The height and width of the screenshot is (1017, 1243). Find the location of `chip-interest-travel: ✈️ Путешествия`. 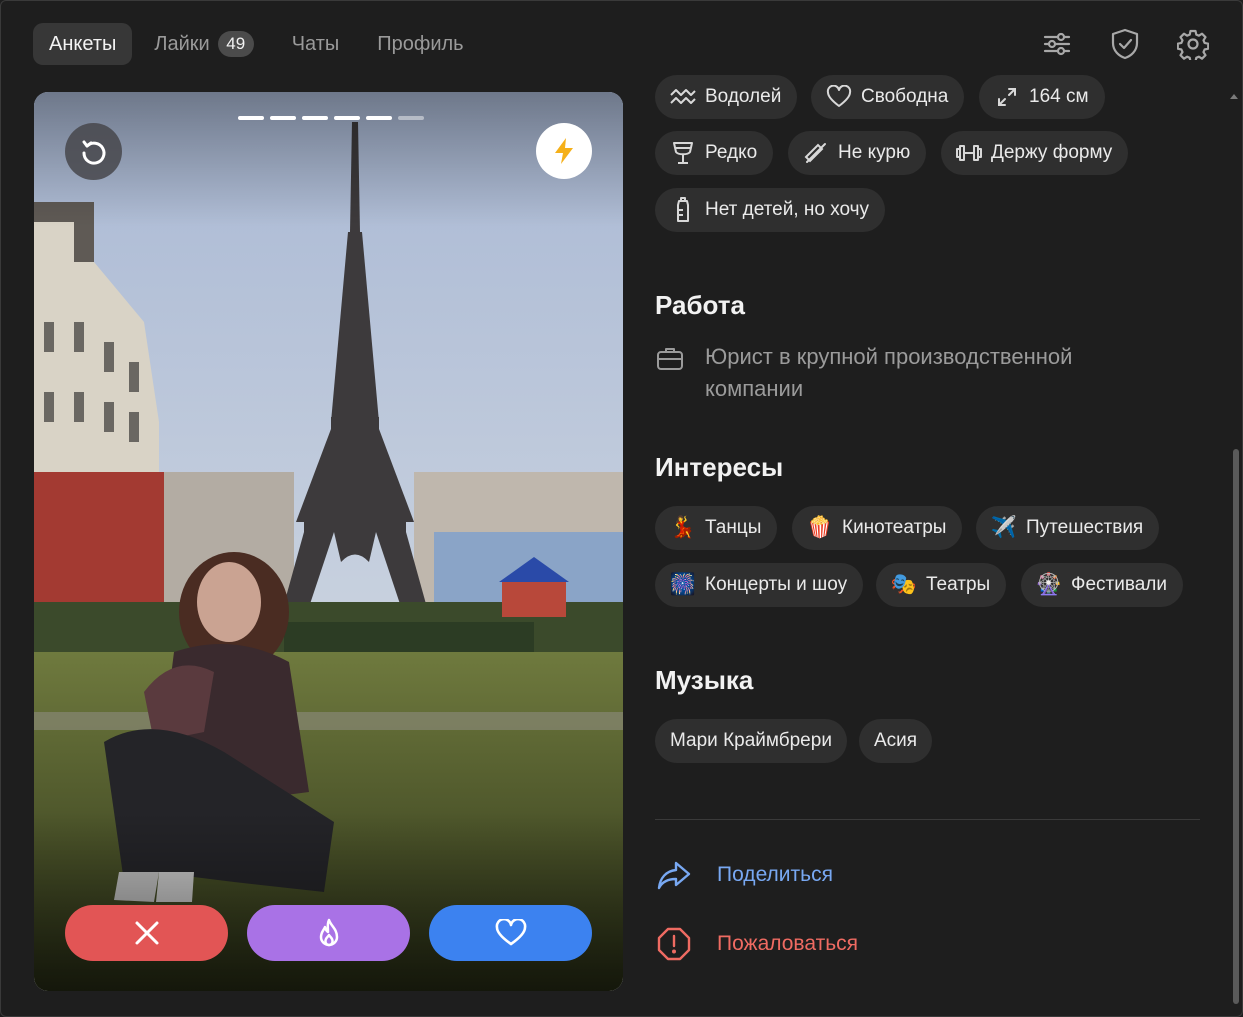

chip-interest-travel: ✈️ Путешествия is located at coordinates (1068, 528).